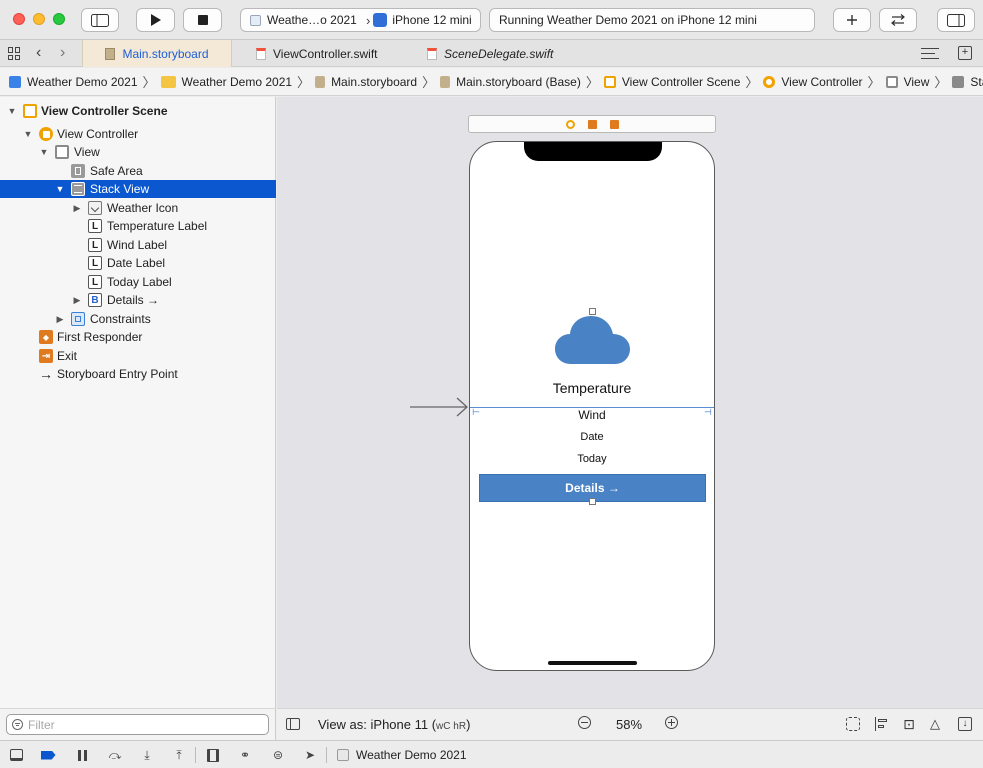  What do you see at coordinates (432, 53) in the screenshot?
I see `swift-file-icon` at bounding box center [432, 53].